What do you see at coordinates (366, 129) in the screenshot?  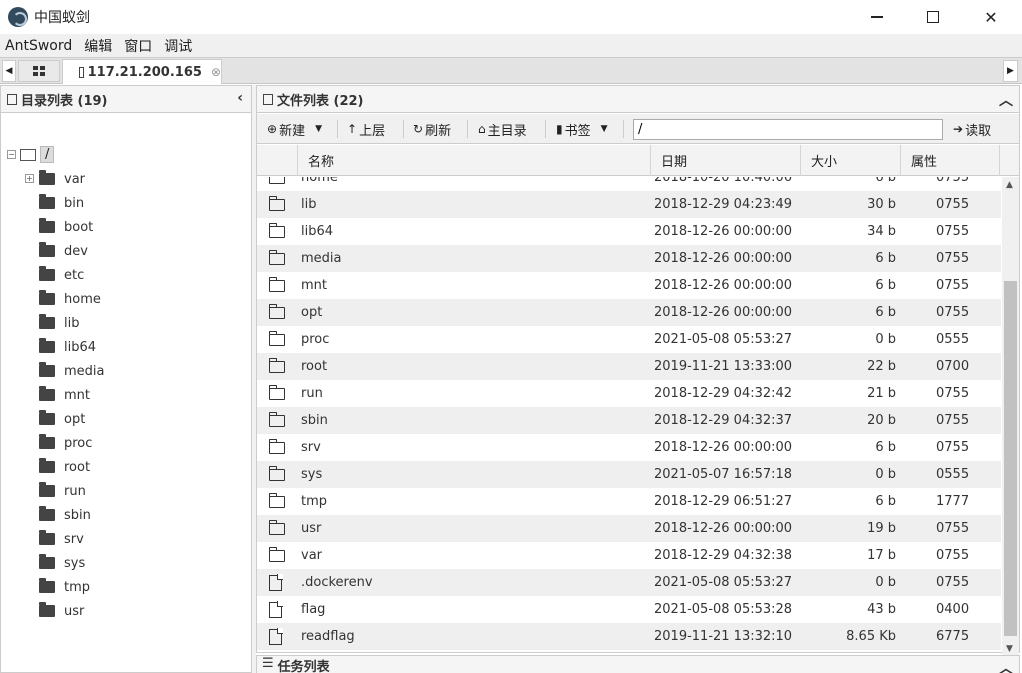 I see `up-button: ↑ 上层` at bounding box center [366, 129].